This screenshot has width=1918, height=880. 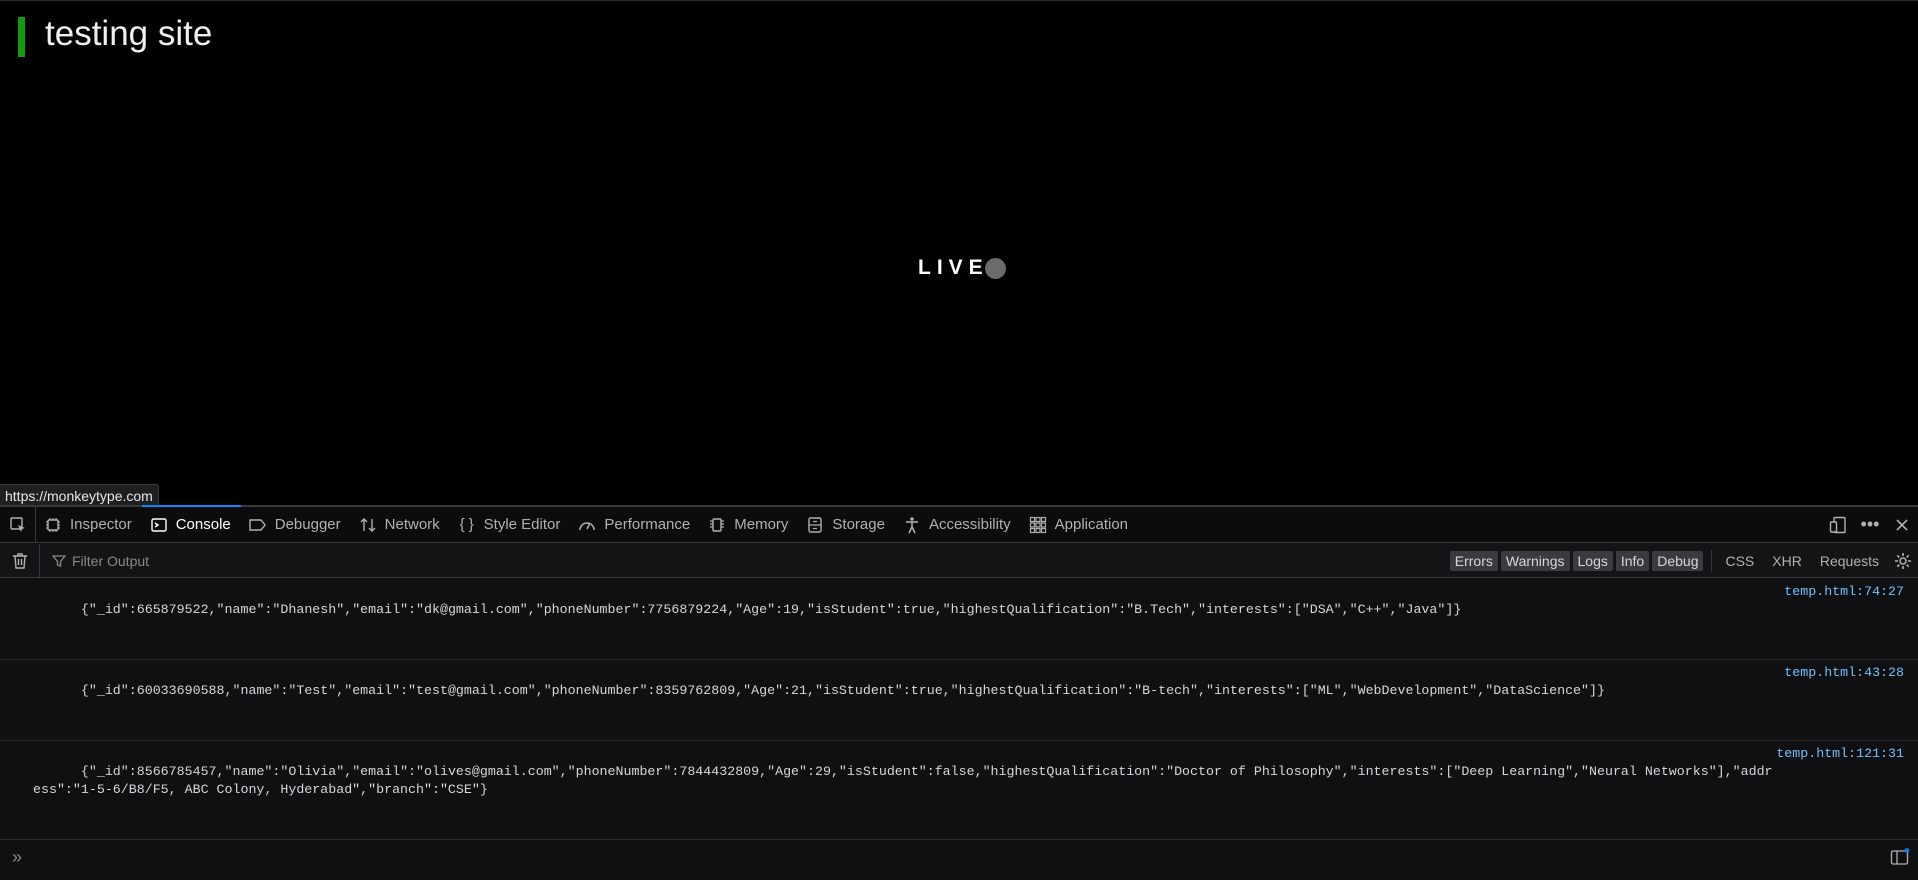 What do you see at coordinates (745, 560) in the screenshot?
I see `filter-wrapper` at bounding box center [745, 560].